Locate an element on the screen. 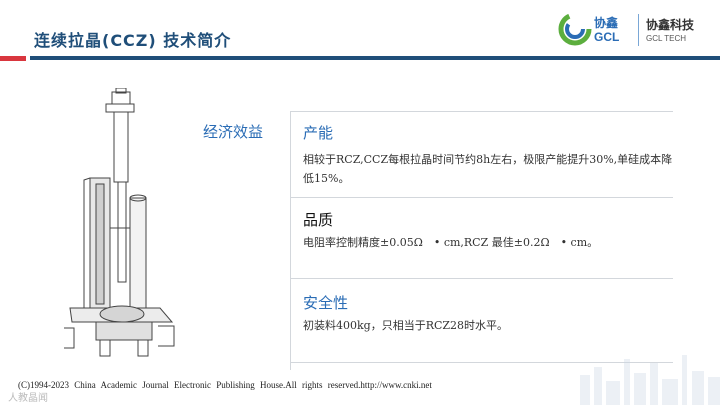 The width and height of the screenshot is (720, 405). logo-separator is located at coordinates (638, 30).